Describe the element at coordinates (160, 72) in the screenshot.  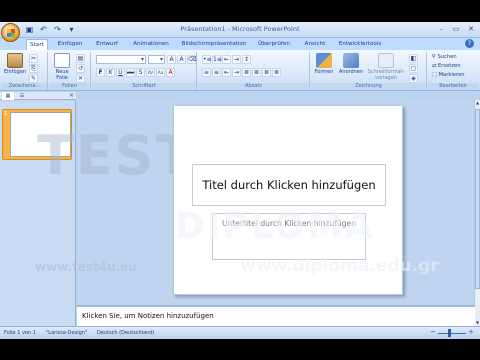
I see `change-case-button: Aa` at that location.